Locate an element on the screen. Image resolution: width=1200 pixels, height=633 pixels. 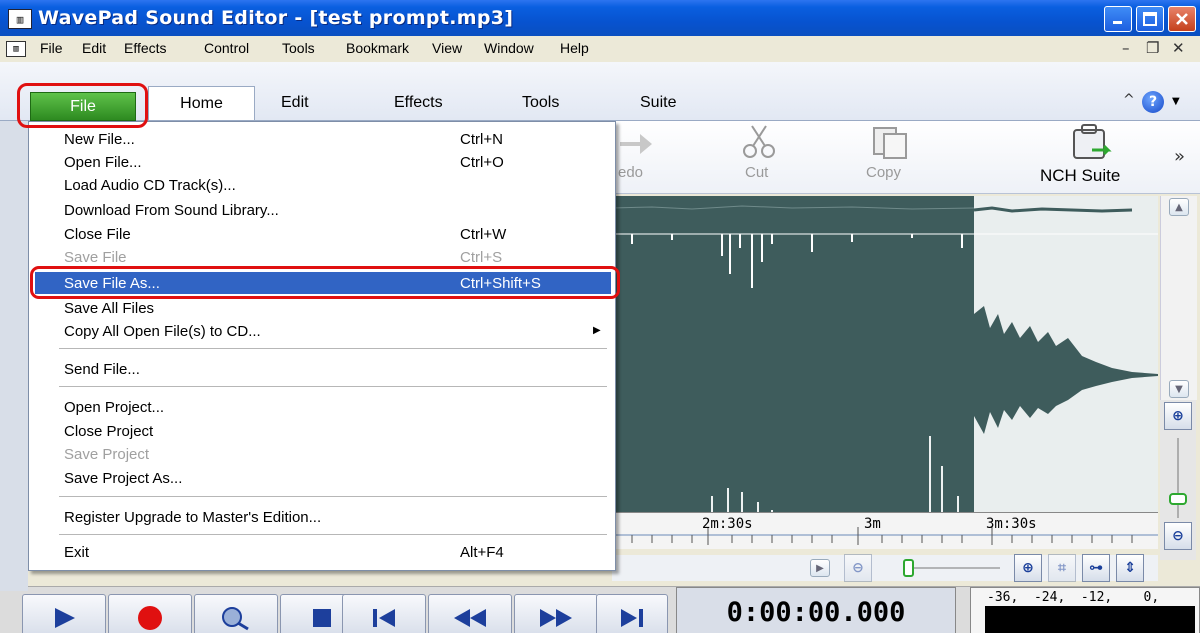
close-button is located at coordinates (1182, 19).